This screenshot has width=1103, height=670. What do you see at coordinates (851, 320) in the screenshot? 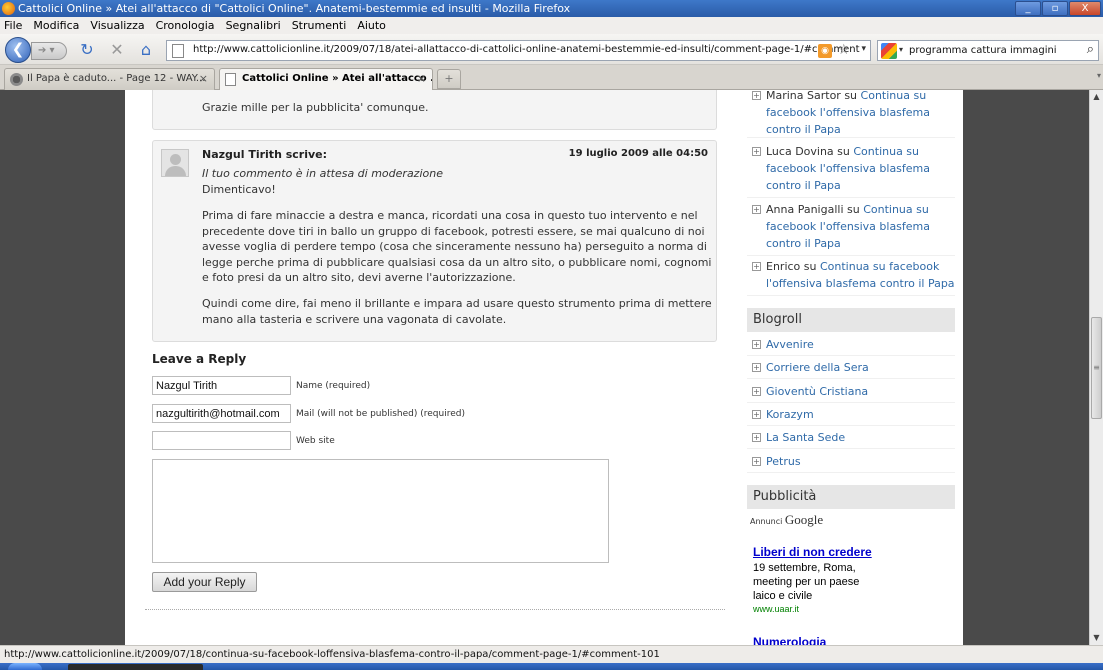
I see `blogroll-title: Blogroll` at bounding box center [851, 320].